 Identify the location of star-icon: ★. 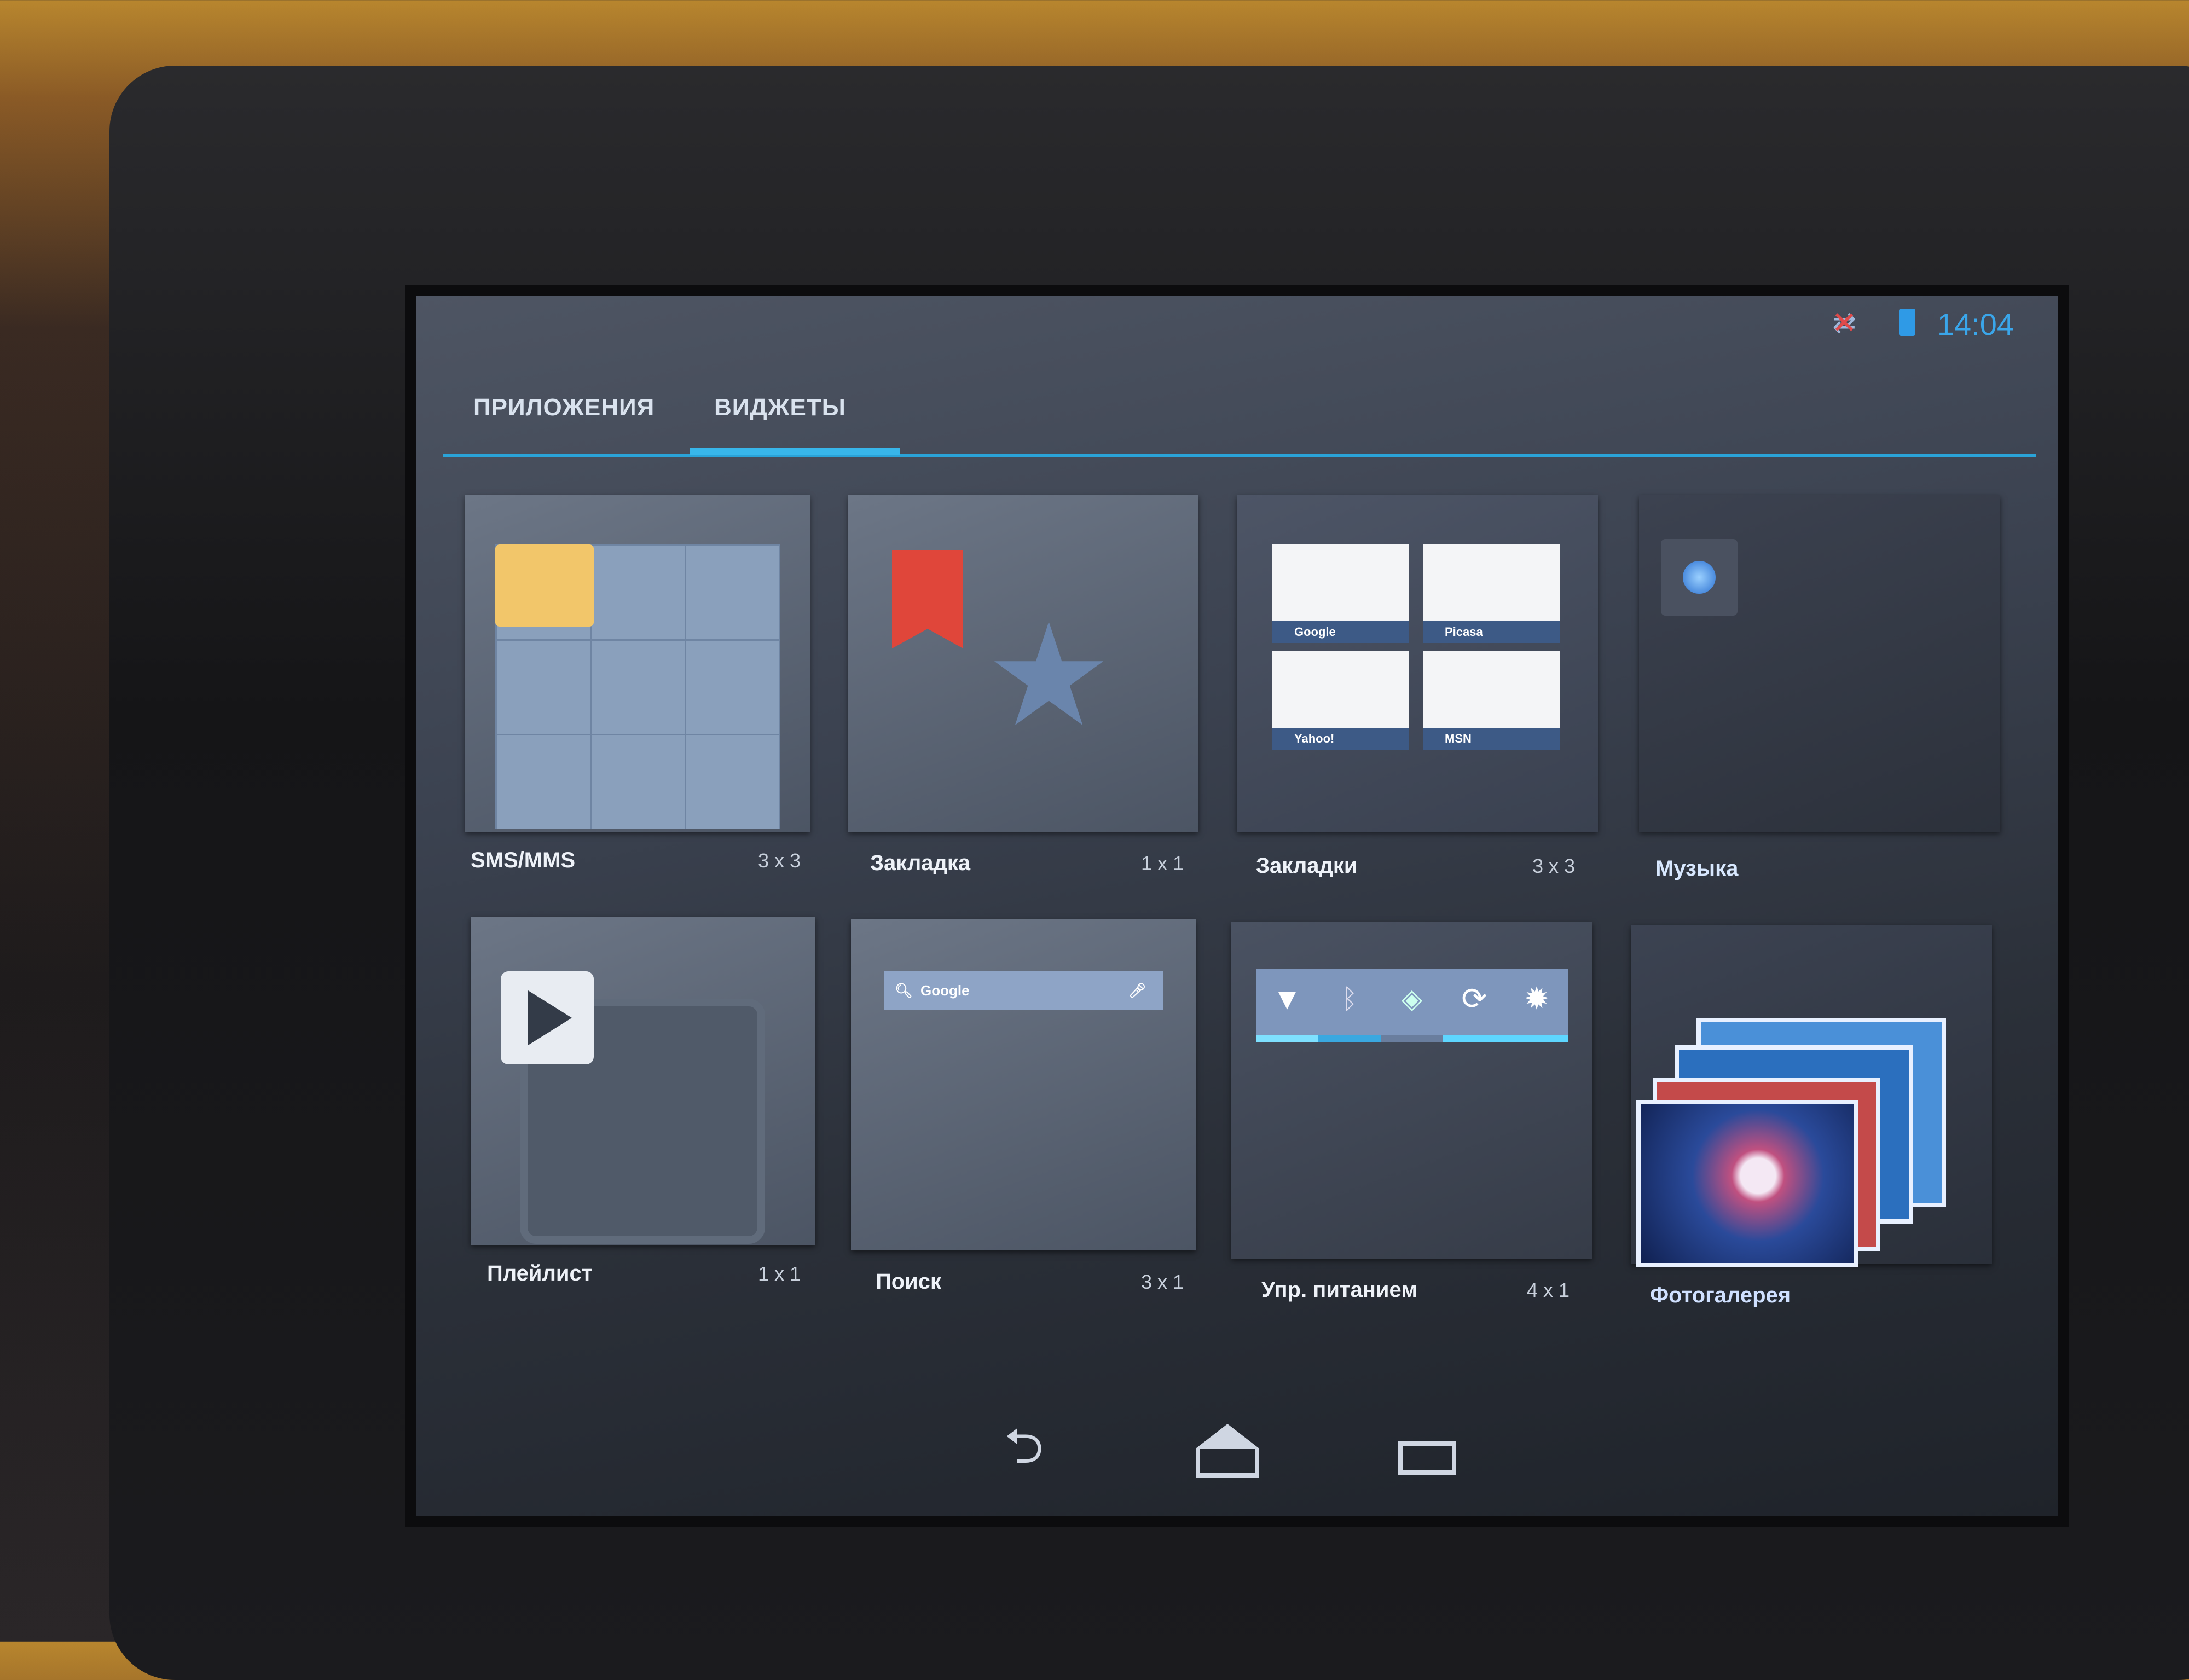
(1049, 675).